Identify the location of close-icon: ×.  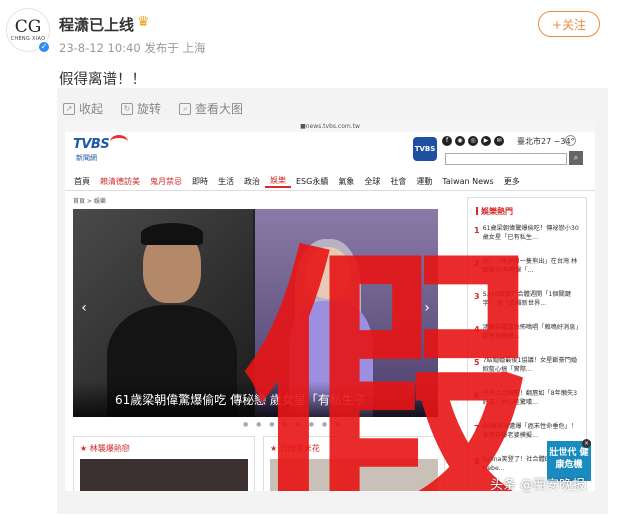
(586, 443).